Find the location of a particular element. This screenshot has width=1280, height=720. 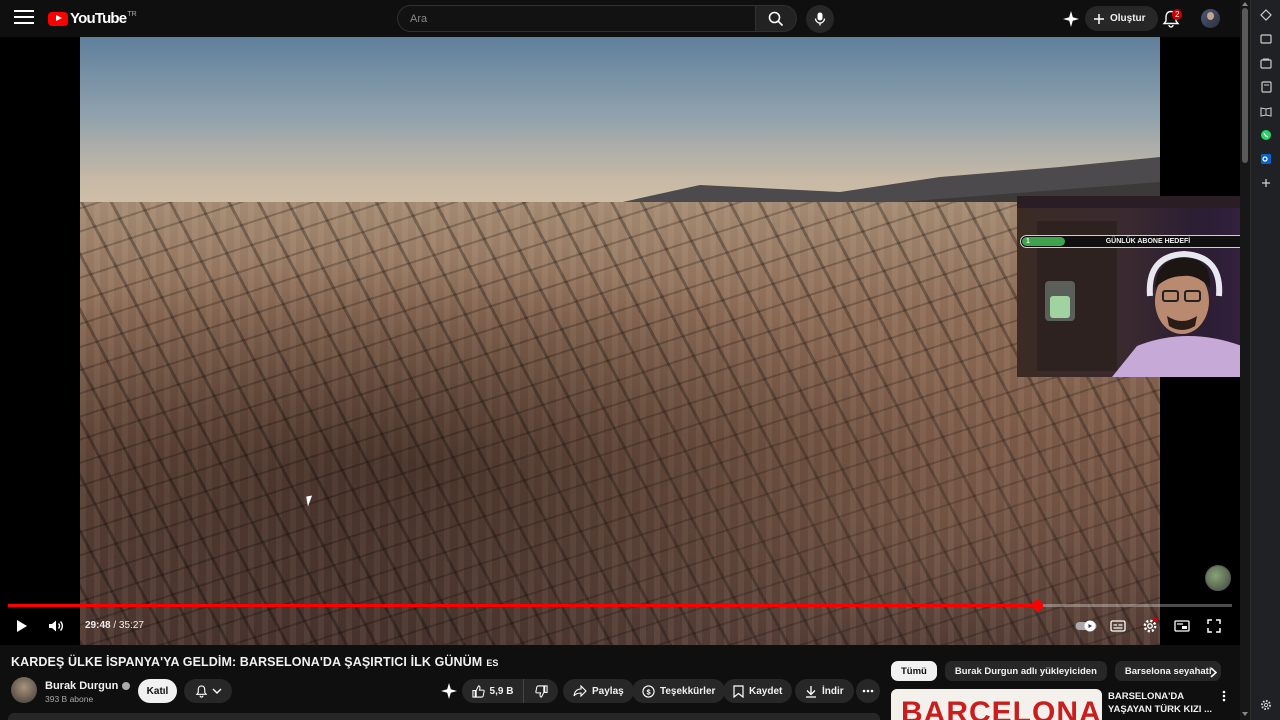

chip-all: Tümü is located at coordinates (914, 671).